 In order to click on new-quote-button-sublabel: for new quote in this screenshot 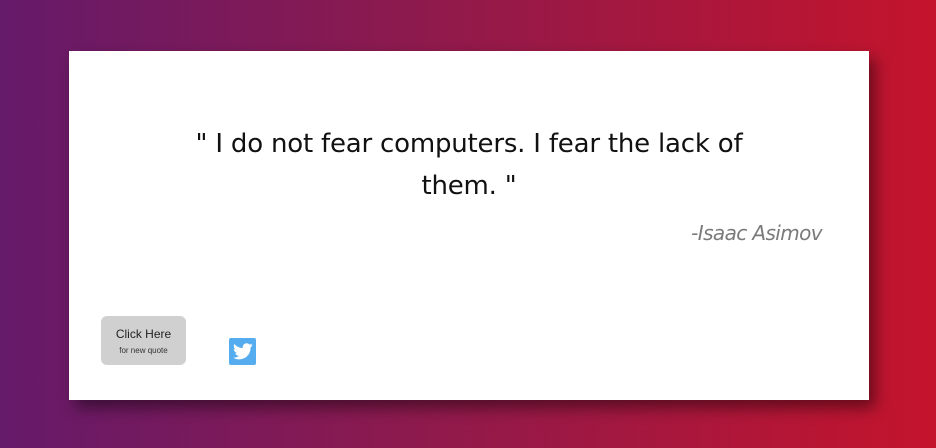, I will do `click(143, 350)`.